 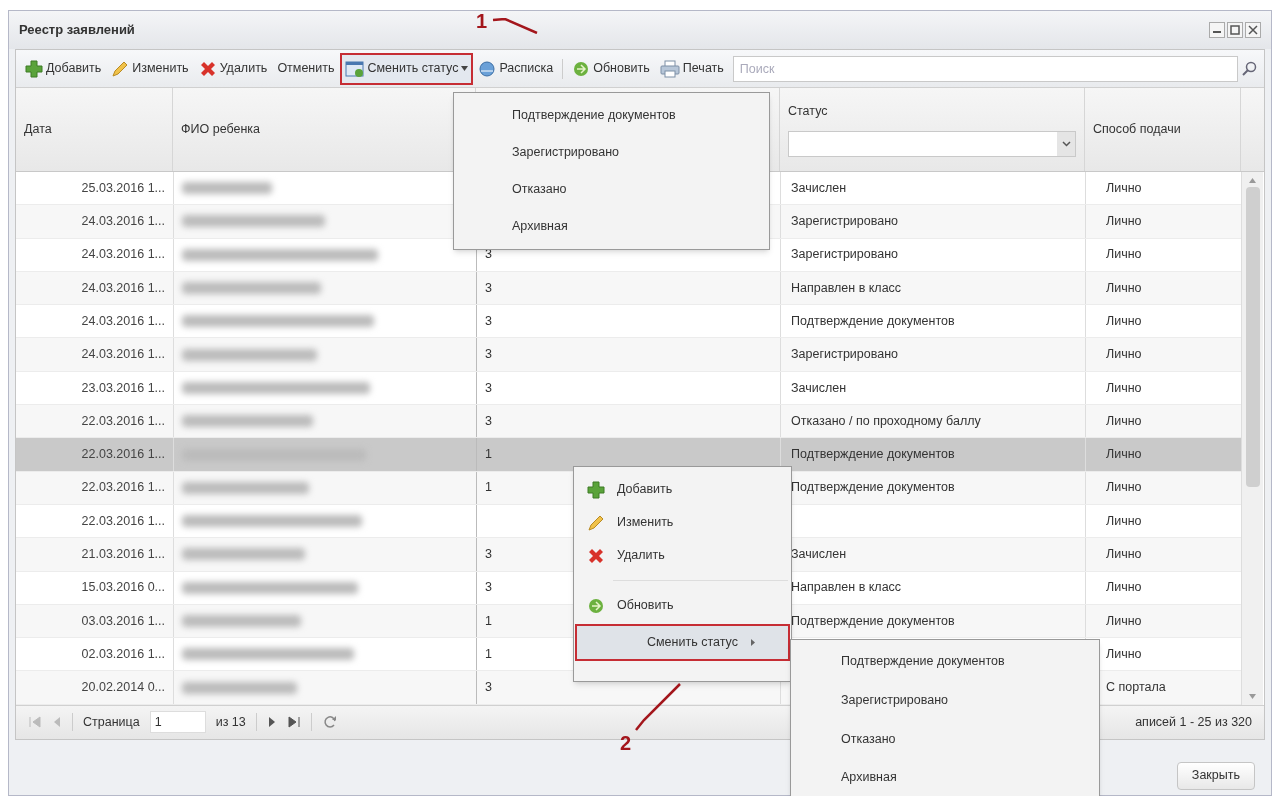 I want to click on table-cell-text: Отказано / по проходному баллу, so click(x=886, y=421).